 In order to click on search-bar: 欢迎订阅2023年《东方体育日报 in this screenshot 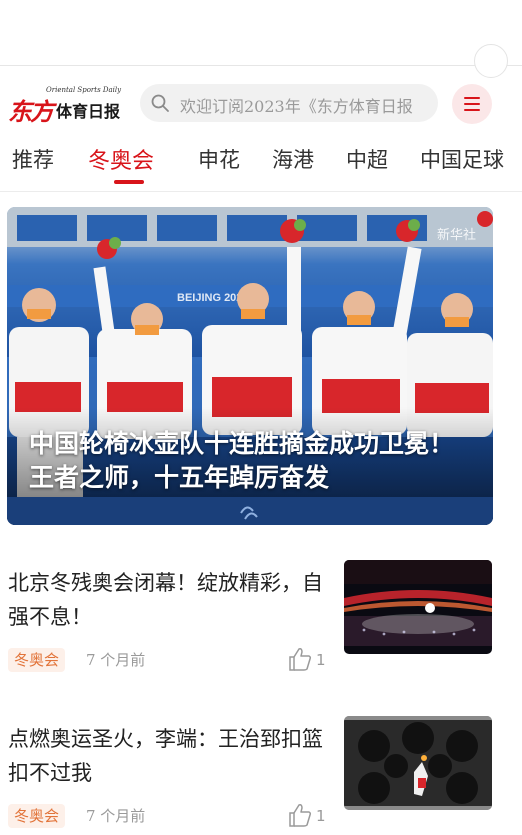, I will do `click(289, 103)`.